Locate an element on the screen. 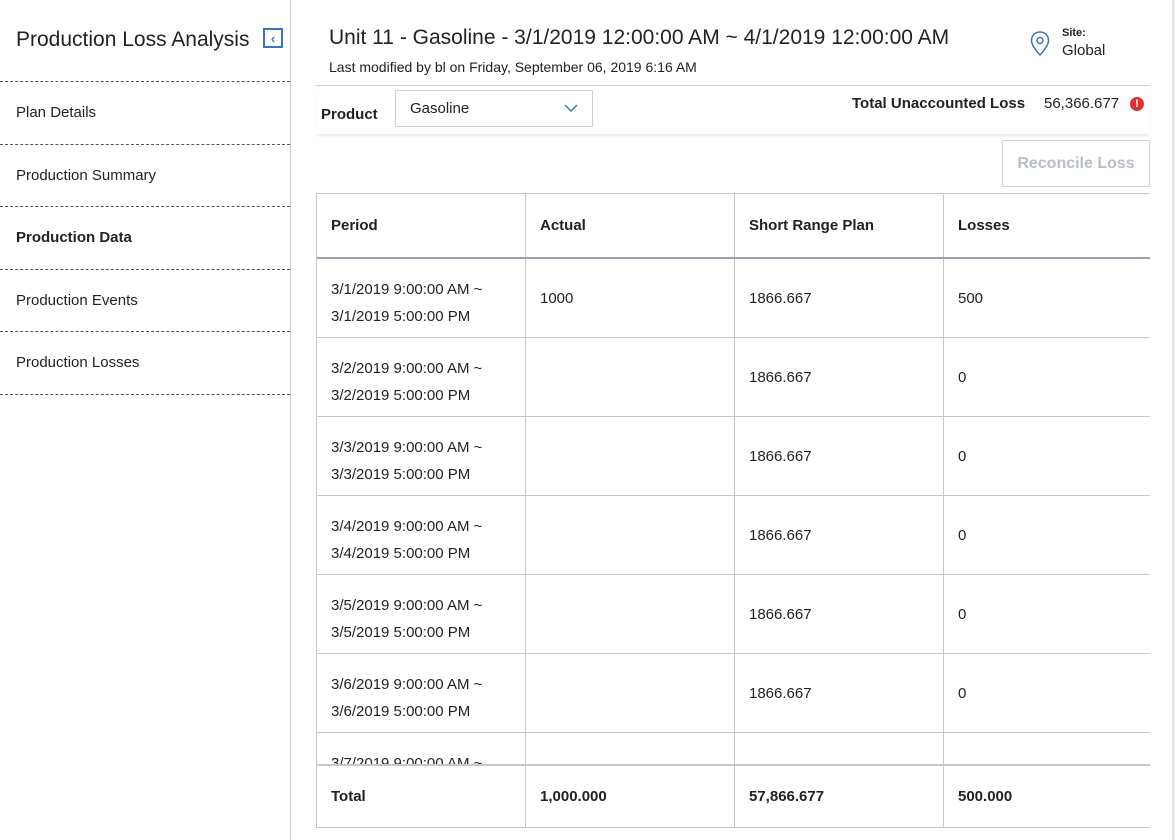 The width and height of the screenshot is (1175, 840). site-value: Global is located at coordinates (1084, 50).